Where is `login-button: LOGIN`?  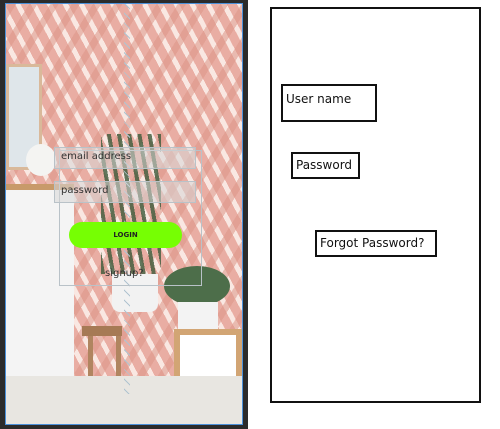 login-button: LOGIN is located at coordinates (125, 235).